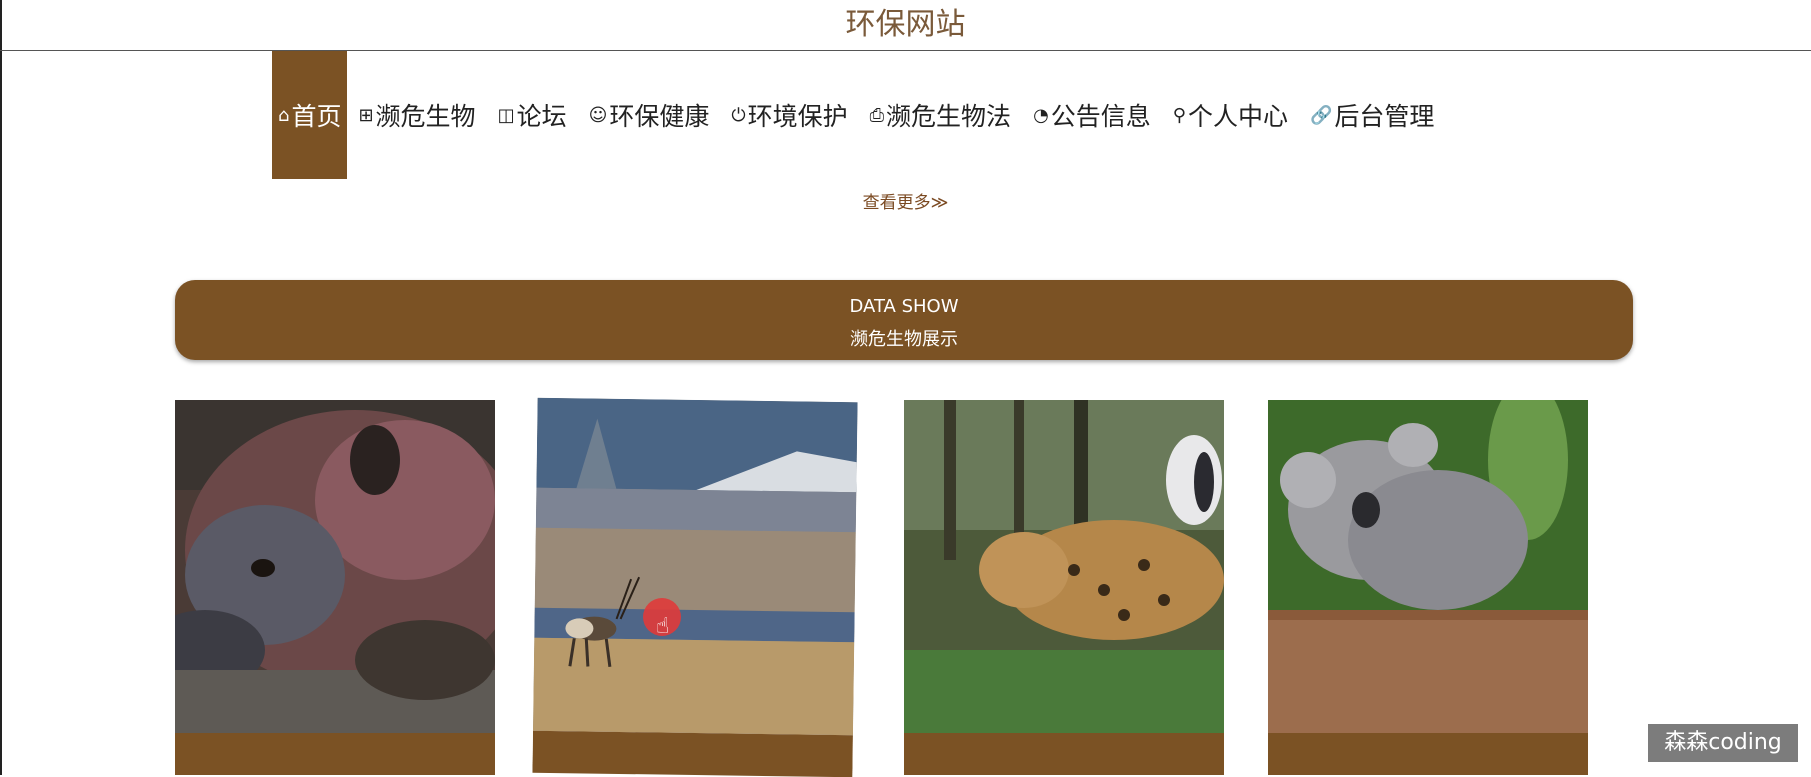 Image resolution: width=1811 pixels, height=777 pixels. Describe the element at coordinates (904, 339) in the screenshot. I see `banner-title-cn: 濒危生物展示` at that location.